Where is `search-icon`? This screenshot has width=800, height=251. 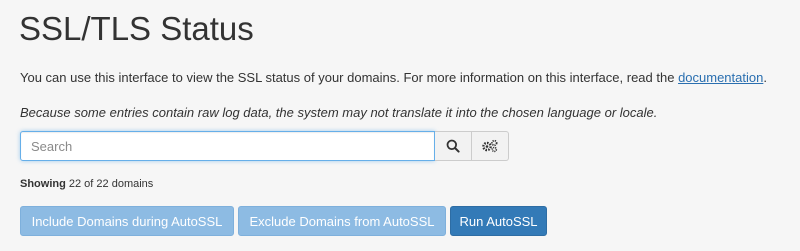
search-icon is located at coordinates (453, 146).